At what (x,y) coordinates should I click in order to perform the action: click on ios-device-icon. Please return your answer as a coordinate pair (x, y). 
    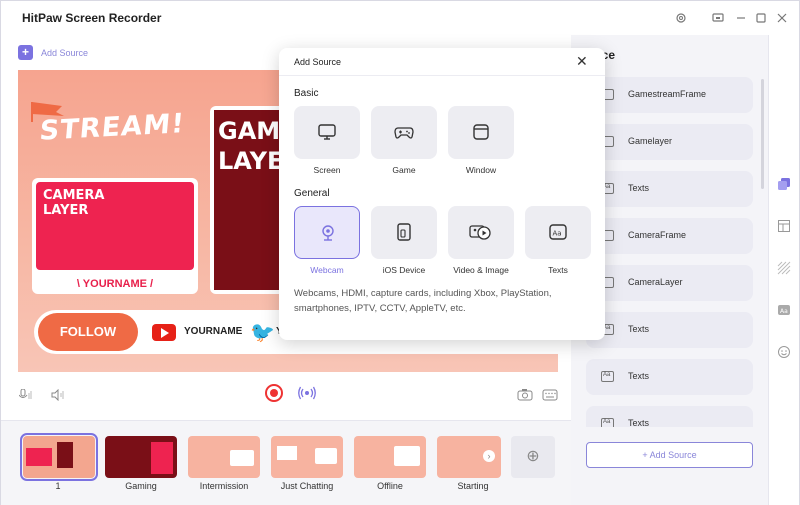
    Looking at the image, I should click on (404, 232).